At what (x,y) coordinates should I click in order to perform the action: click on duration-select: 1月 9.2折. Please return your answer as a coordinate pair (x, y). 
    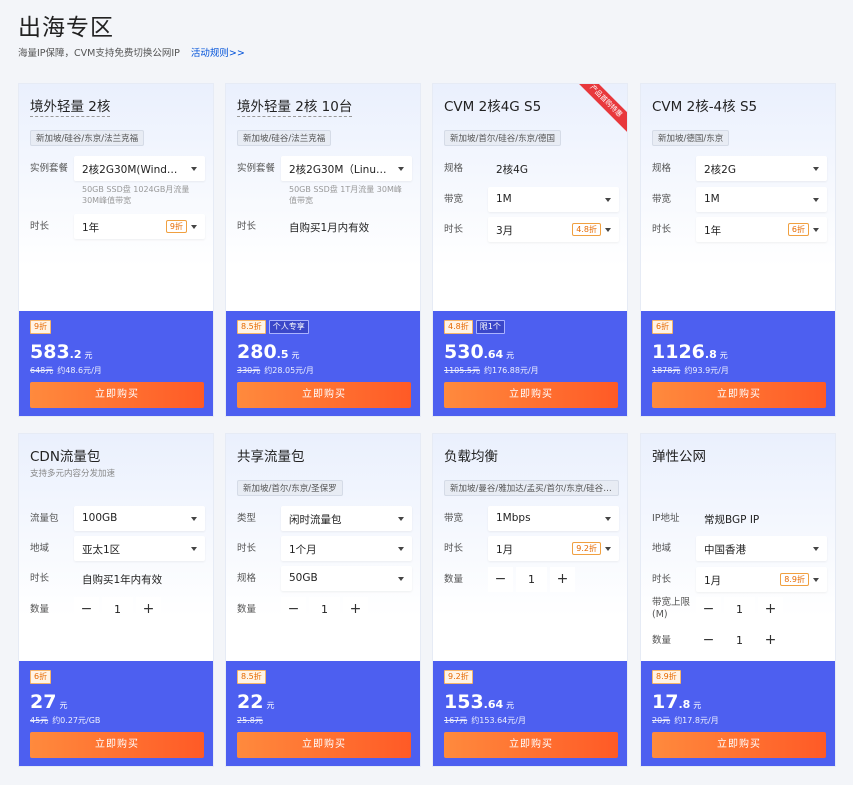
    Looking at the image, I should click on (553, 548).